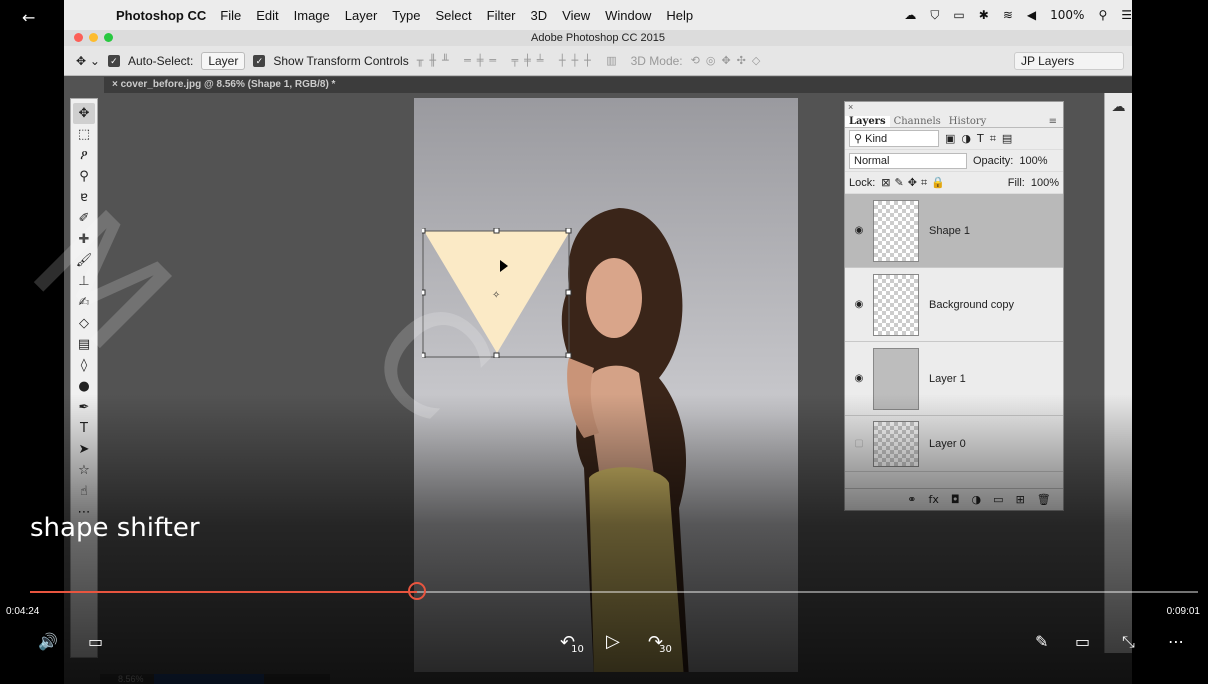 This screenshot has width=1208, height=684. Describe the element at coordinates (1008, 15) in the screenshot. I see `wifi-icon: ≋` at that location.